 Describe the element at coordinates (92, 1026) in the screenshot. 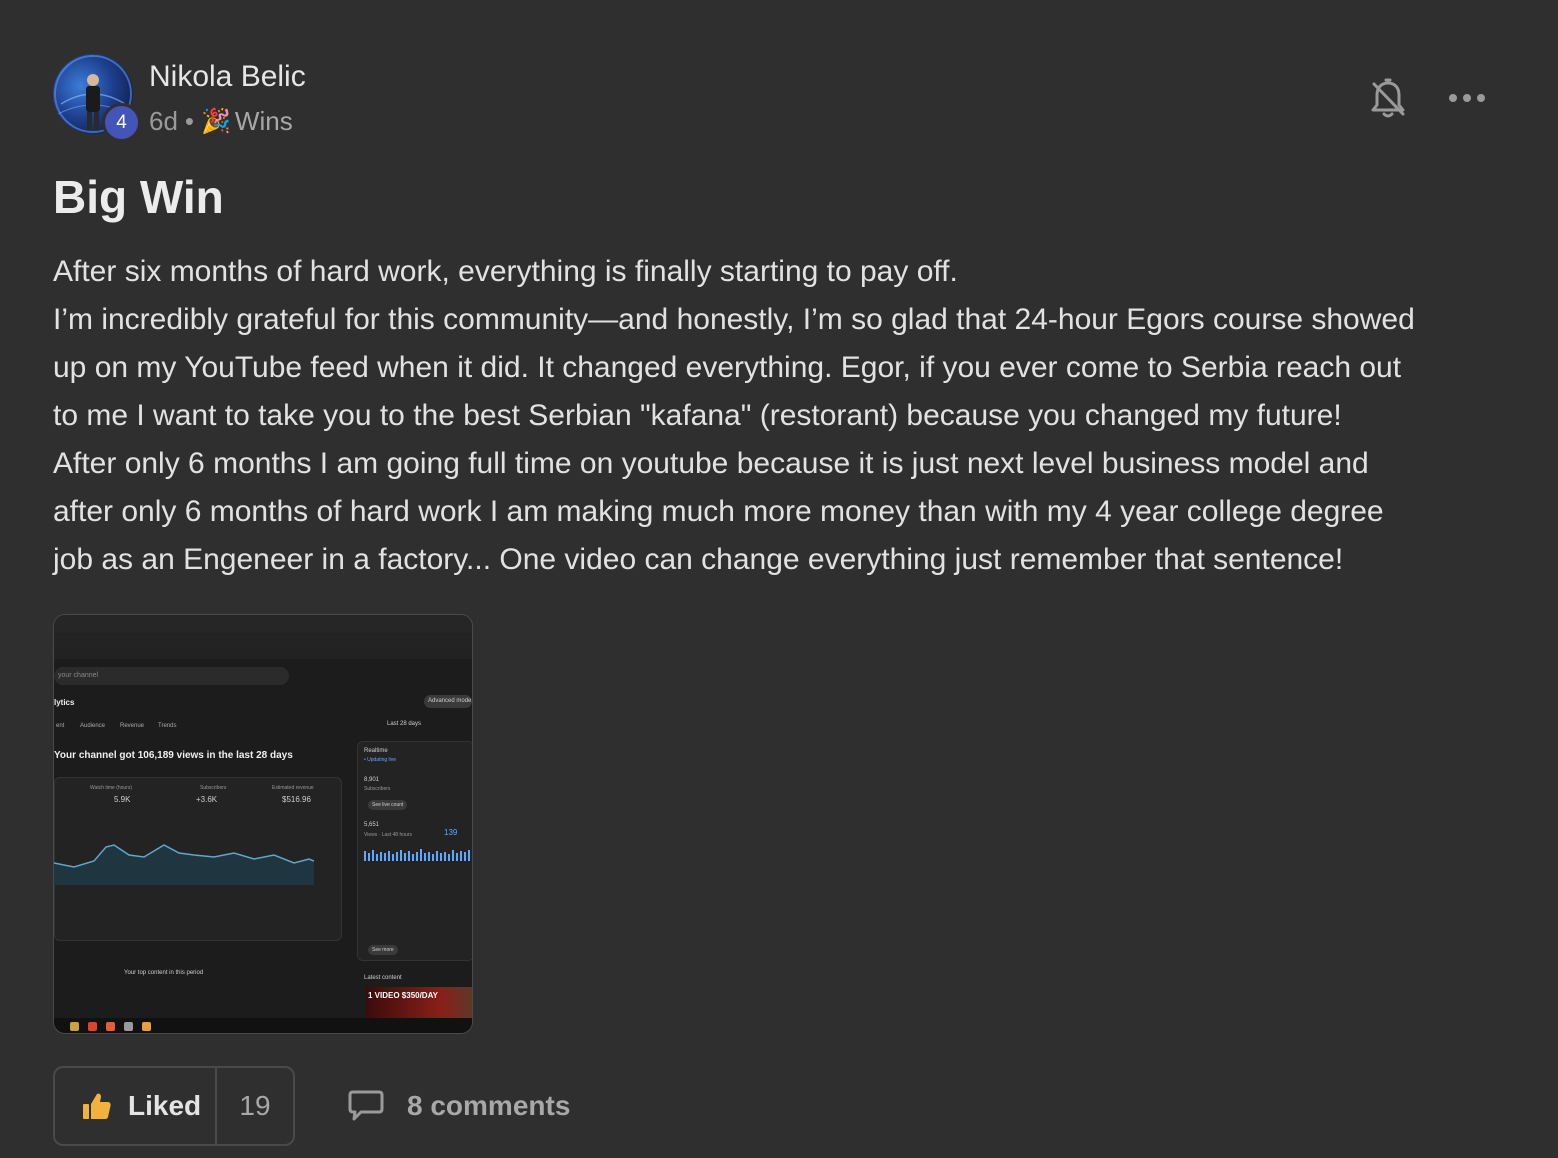

I see `browser-icon` at that location.